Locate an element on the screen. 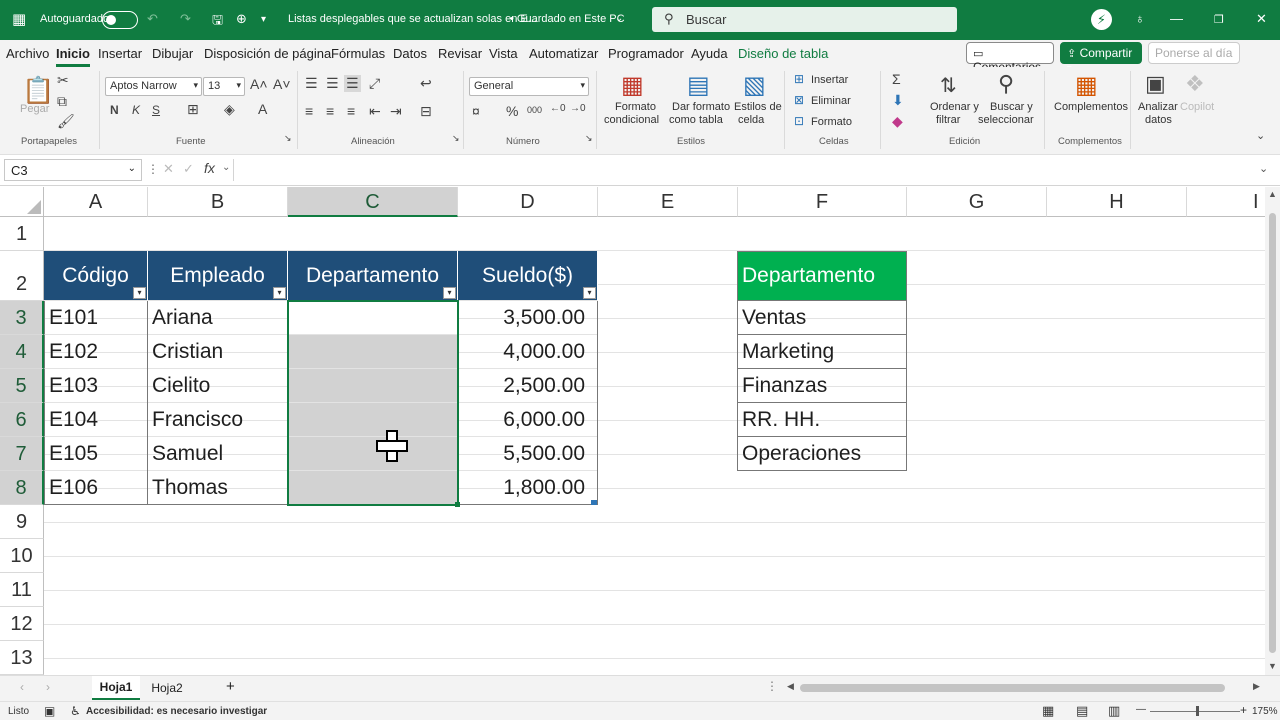 The width and height of the screenshot is (1280, 720). cell-styles-line2: celda is located at coordinates (751, 120).